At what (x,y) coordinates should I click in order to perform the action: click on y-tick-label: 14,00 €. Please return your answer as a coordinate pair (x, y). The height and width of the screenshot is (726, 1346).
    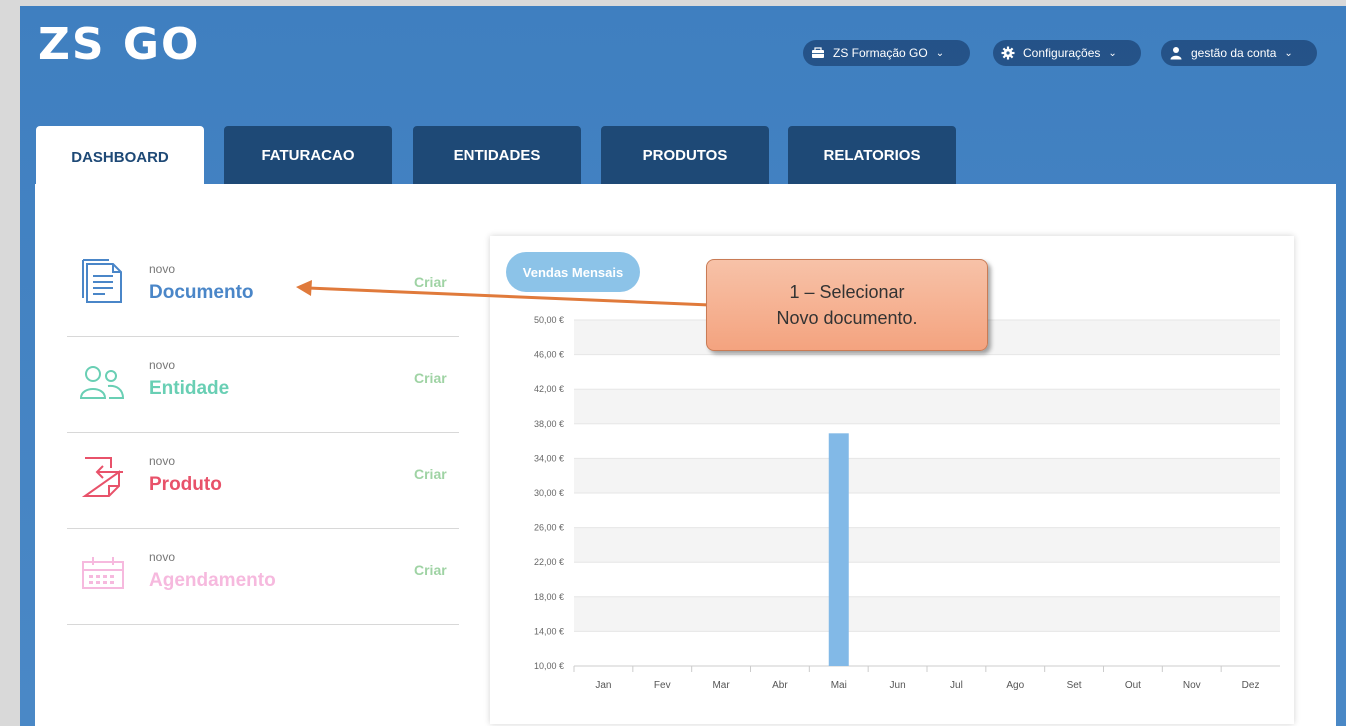
    Looking at the image, I should click on (549, 631).